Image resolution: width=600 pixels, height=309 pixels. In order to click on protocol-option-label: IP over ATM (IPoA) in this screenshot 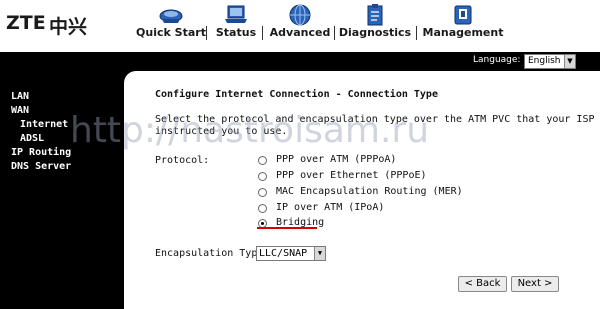, I will do `click(330, 207)`.